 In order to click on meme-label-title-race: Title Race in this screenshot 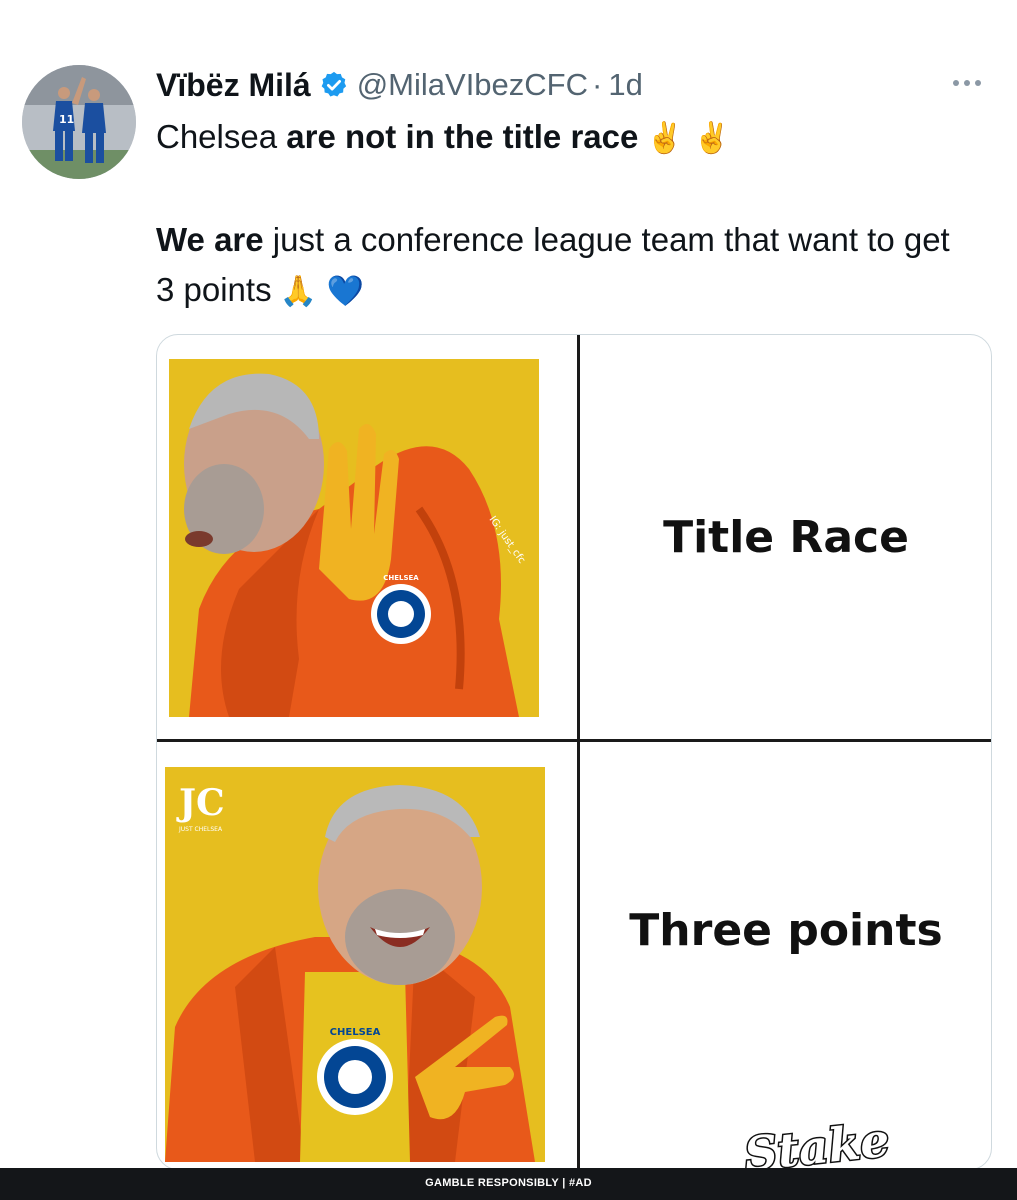, I will do `click(786, 537)`.